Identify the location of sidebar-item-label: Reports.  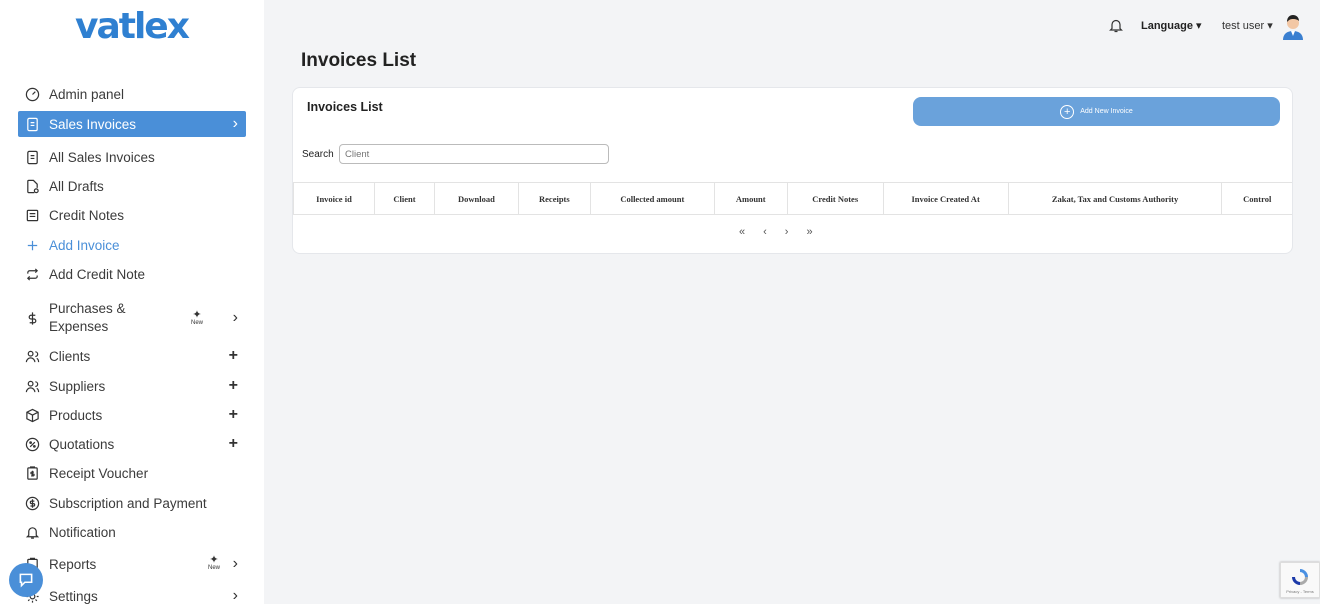
(73, 564).